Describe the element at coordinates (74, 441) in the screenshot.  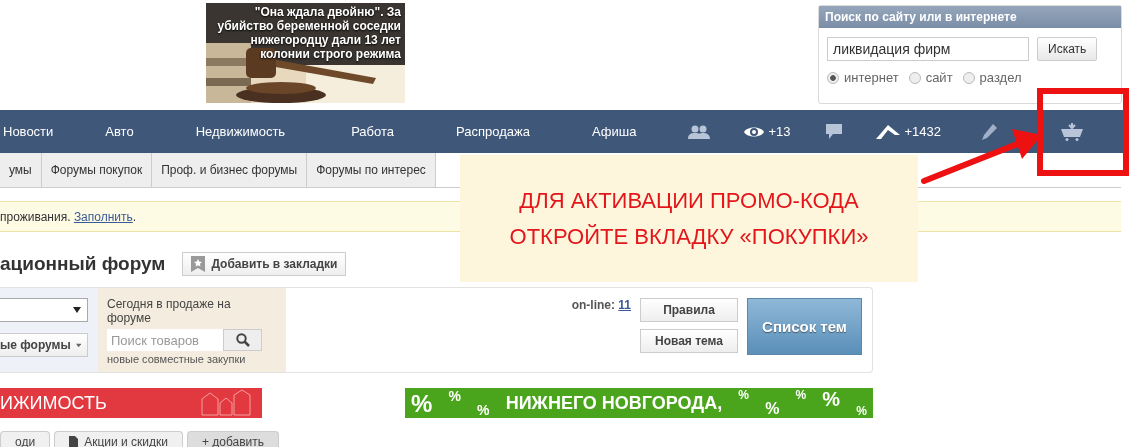
I see `document-icon` at that location.